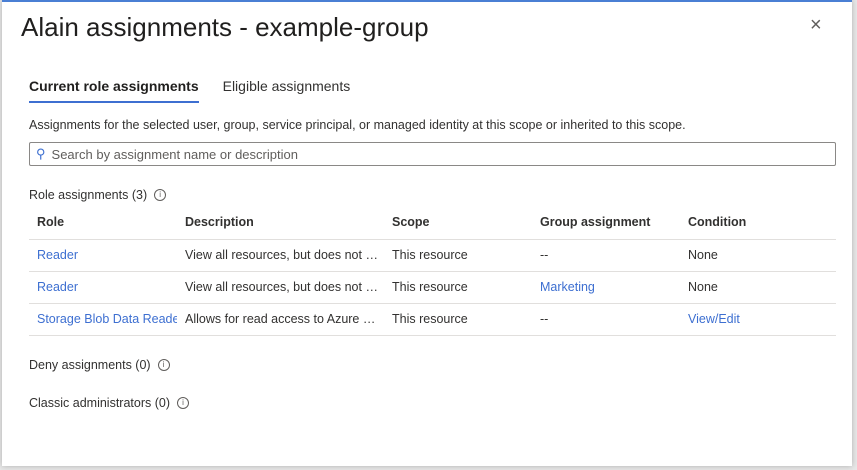 Image resolution: width=857 pixels, height=470 pixels. Describe the element at coordinates (100, 403) in the screenshot. I see `classic-administrators-label: Classic administrators (0)` at that location.